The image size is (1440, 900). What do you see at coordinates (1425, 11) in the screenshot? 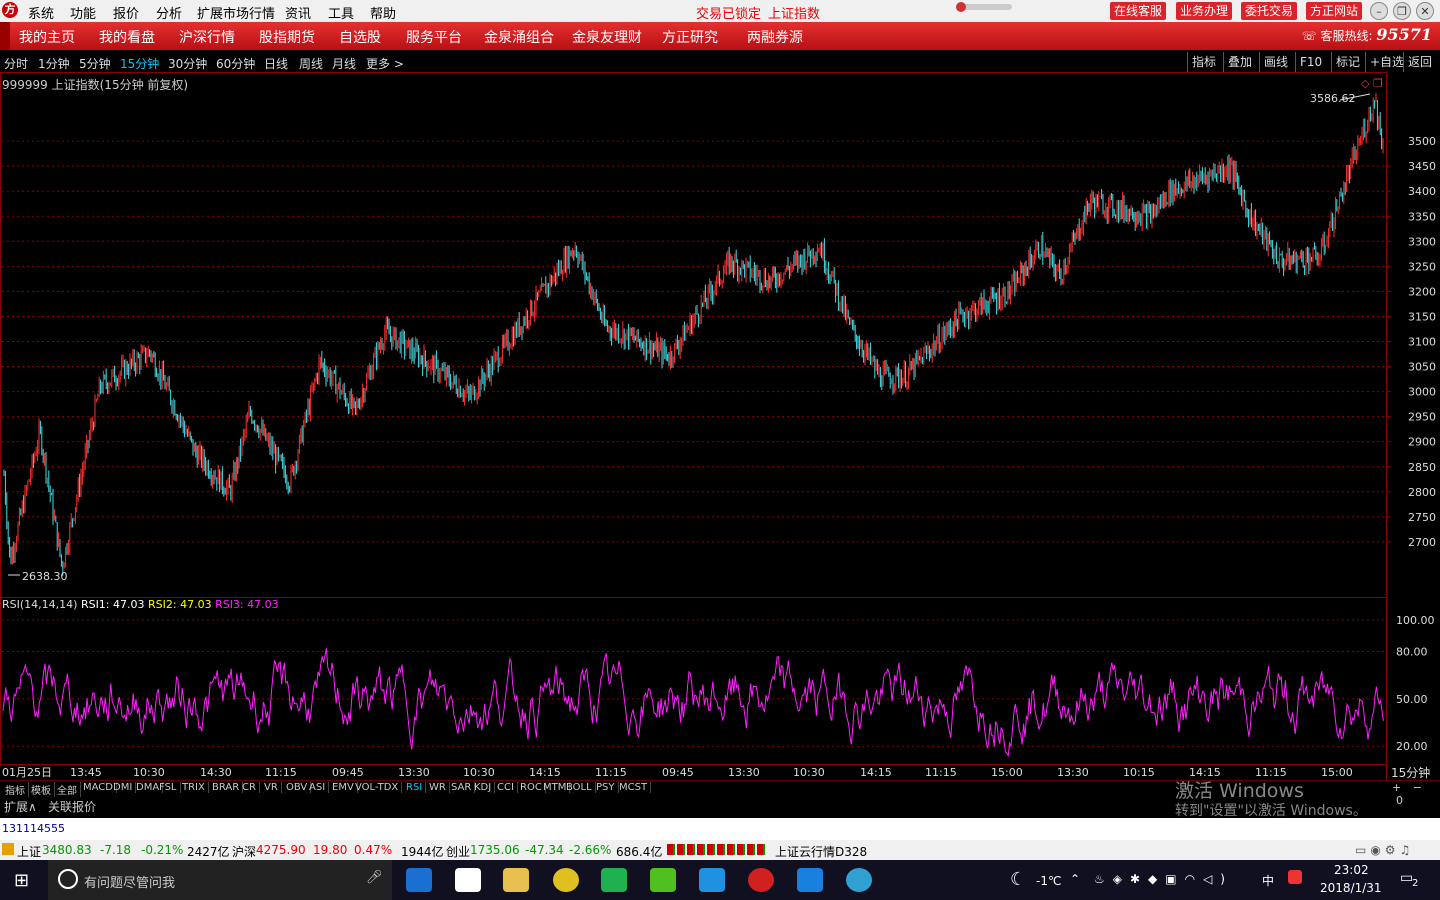
I see `close-icon: ✕` at bounding box center [1425, 11].